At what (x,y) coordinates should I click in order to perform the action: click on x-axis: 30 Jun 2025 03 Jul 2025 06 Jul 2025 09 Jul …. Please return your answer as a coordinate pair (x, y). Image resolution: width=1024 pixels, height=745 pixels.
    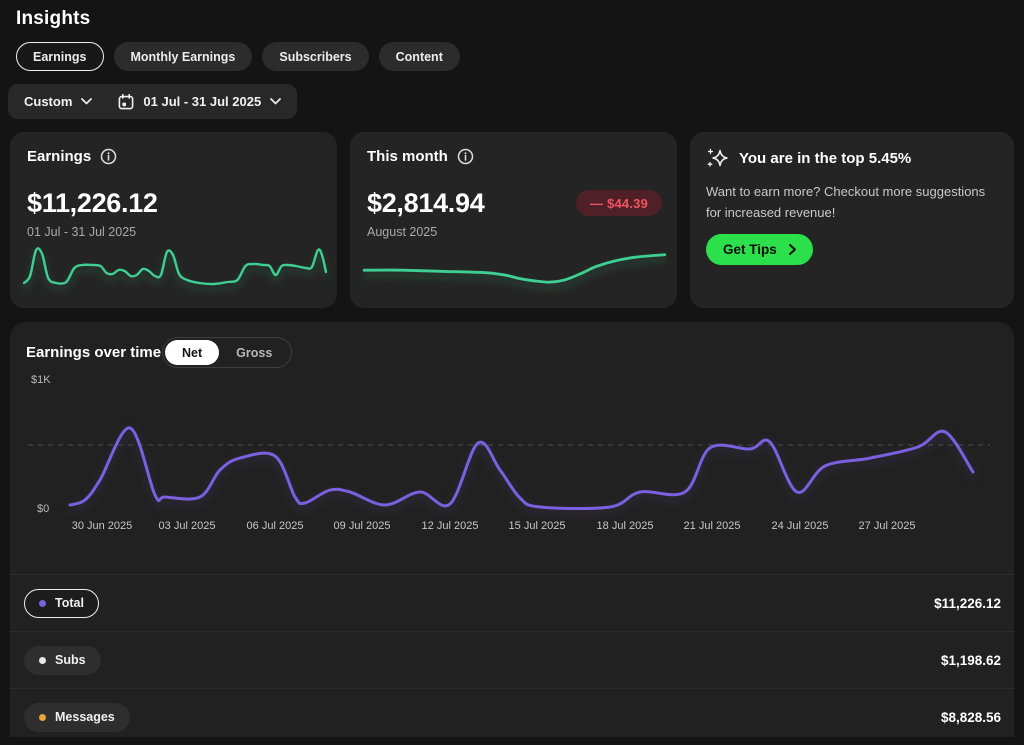
    Looking at the image, I should click on (512, 527).